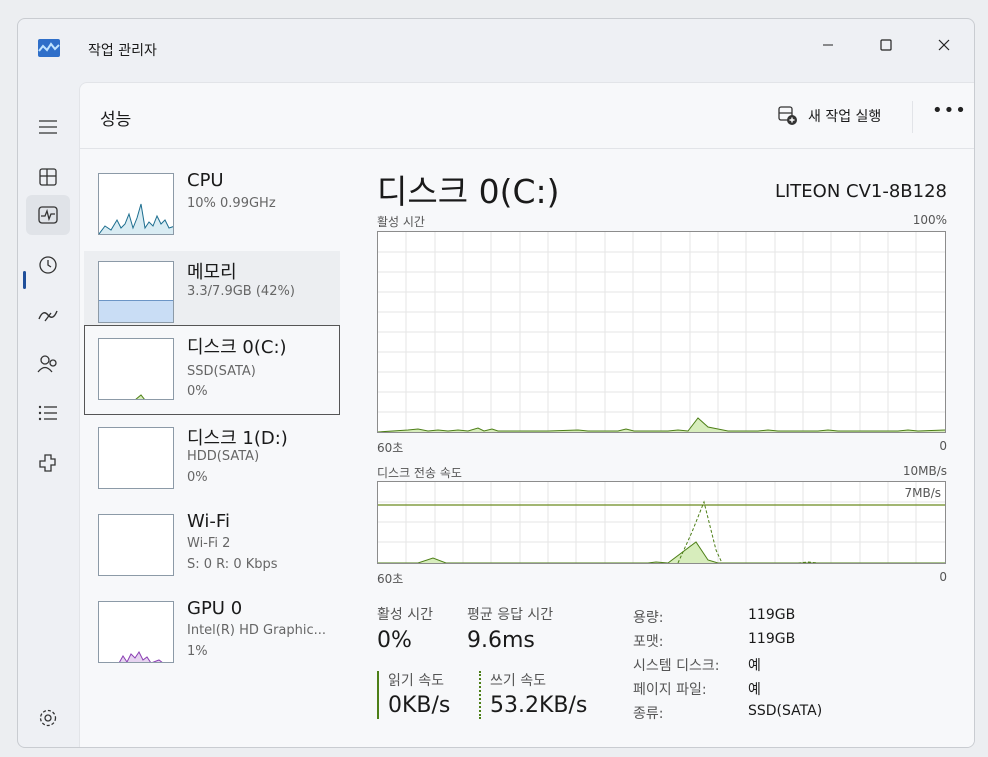 Image resolution: width=988 pixels, height=757 pixels. Describe the element at coordinates (136, 311) in the screenshot. I see `memory-usage-fill` at that location.